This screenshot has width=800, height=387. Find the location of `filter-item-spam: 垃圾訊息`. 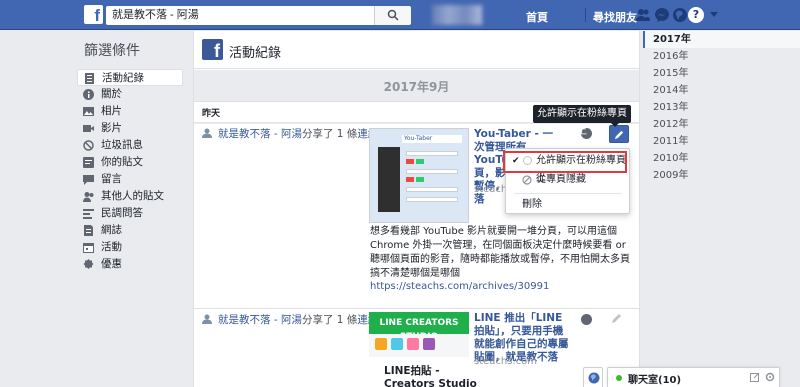

filter-item-spam: 垃圾訊息 is located at coordinates (130, 145).